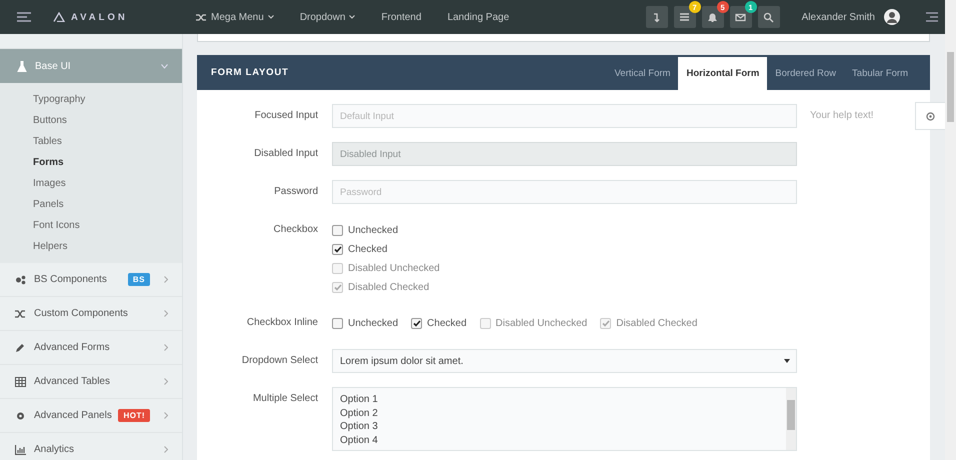 The width and height of the screenshot is (956, 460). What do you see at coordinates (295, 230) in the screenshot?
I see `field-label: Checkbox` at bounding box center [295, 230].